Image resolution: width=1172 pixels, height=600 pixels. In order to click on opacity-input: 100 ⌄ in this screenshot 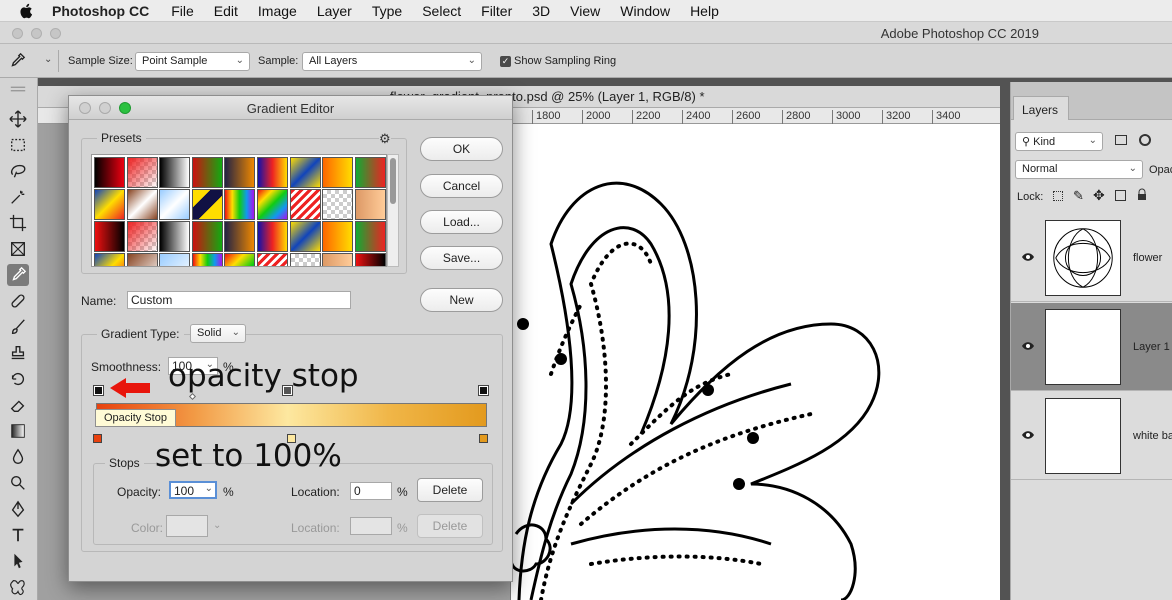, I will do `click(193, 490)`.